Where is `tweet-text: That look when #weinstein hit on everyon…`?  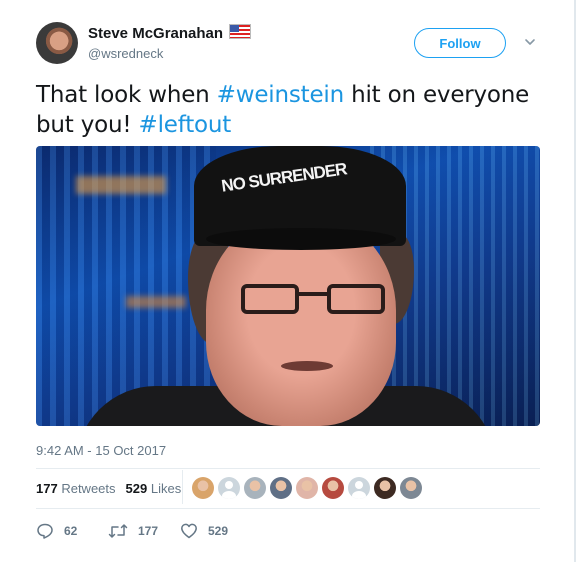 tweet-text: That look when #weinstein hit on everyon… is located at coordinates (286, 110).